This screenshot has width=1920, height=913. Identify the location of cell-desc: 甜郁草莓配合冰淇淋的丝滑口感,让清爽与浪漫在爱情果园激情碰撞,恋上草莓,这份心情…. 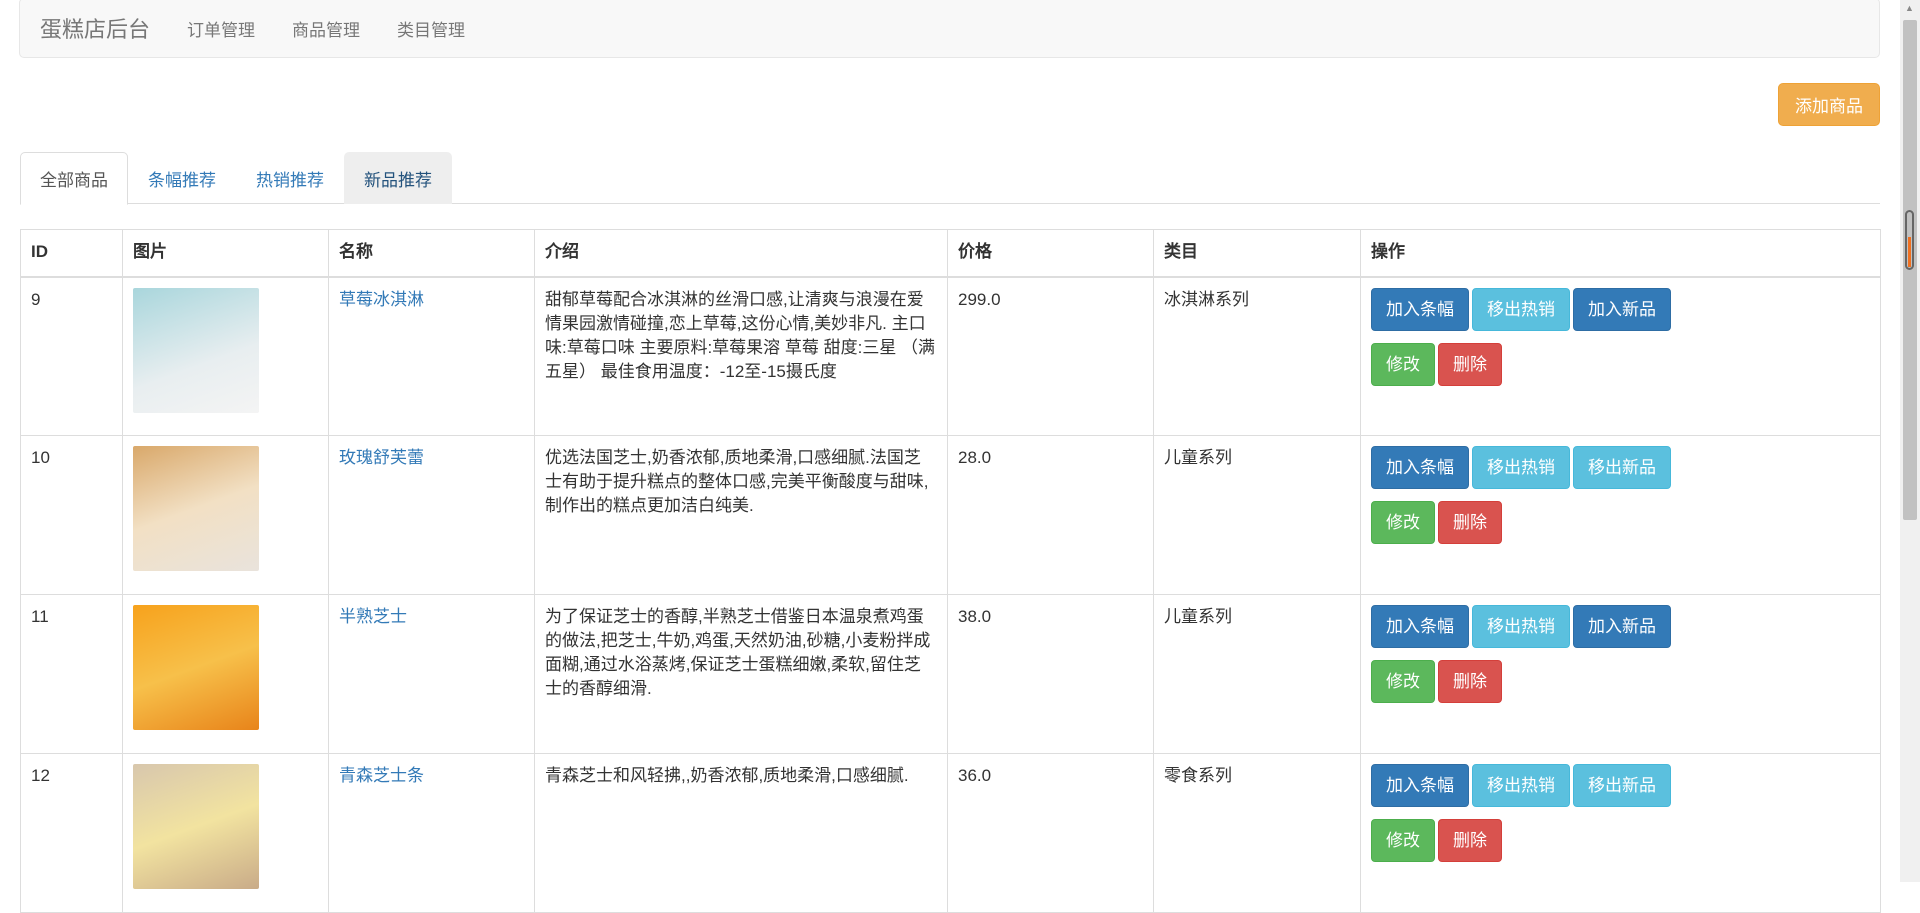
(741, 356).